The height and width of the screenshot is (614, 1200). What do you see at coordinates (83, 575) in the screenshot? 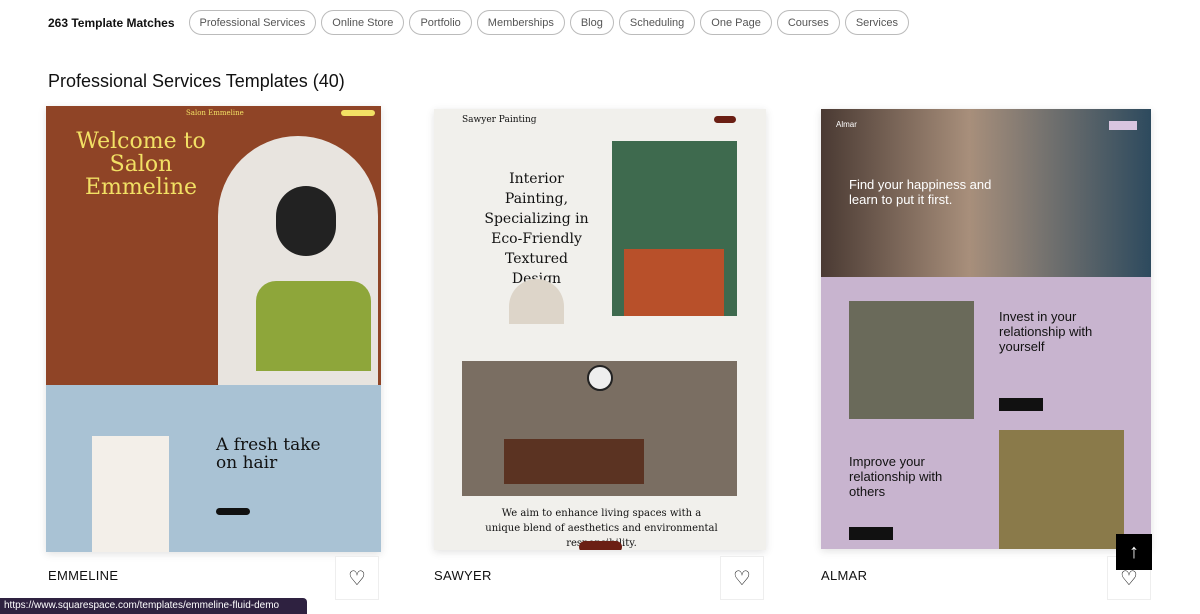
I see `template-name: EMMELINE` at bounding box center [83, 575].